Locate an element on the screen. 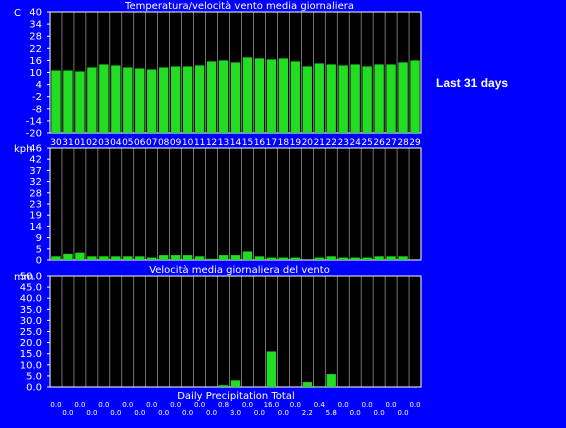 Image resolution: width=566 pixels, height=428 pixels. y-tick-label: 34 is located at coordinates (35, 25).